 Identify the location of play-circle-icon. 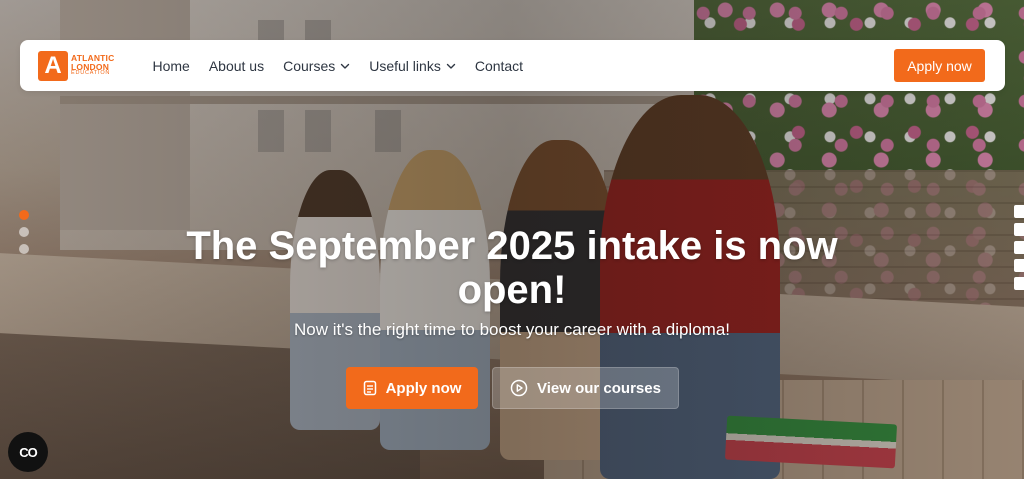
(519, 388).